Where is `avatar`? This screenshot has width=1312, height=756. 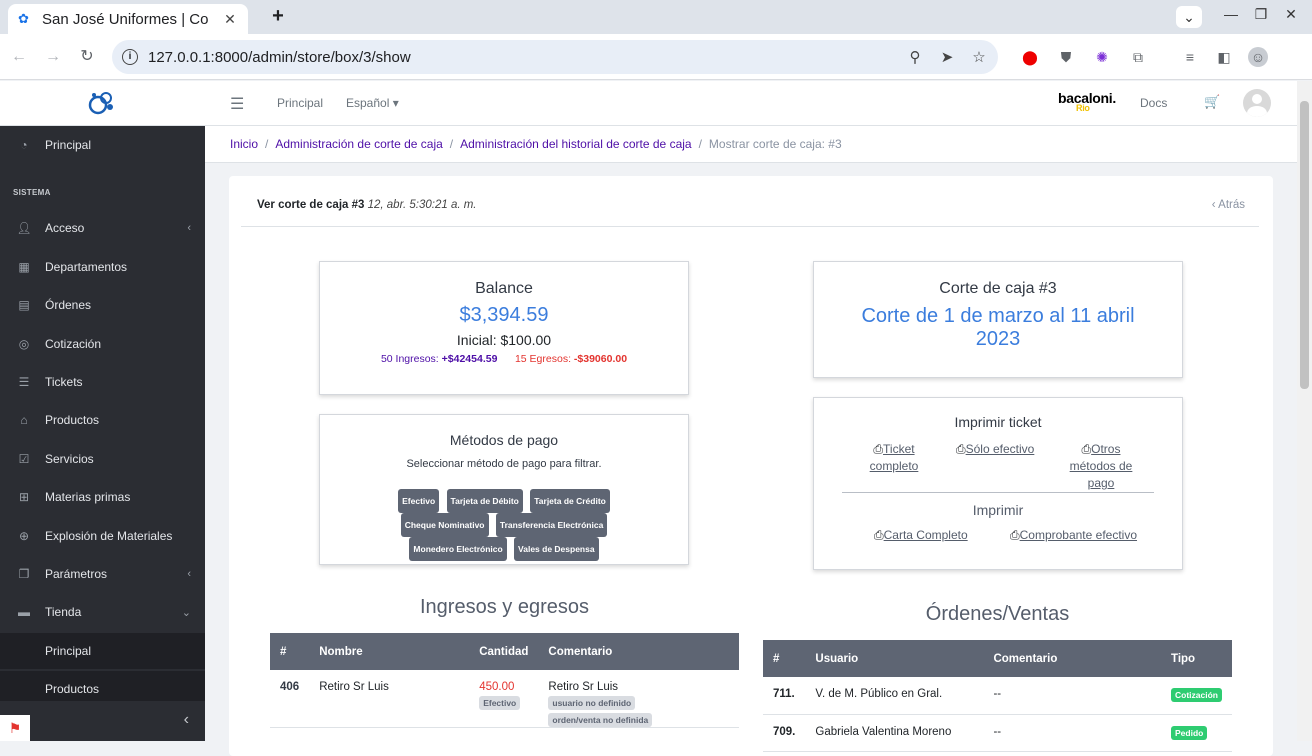
avatar is located at coordinates (1257, 103).